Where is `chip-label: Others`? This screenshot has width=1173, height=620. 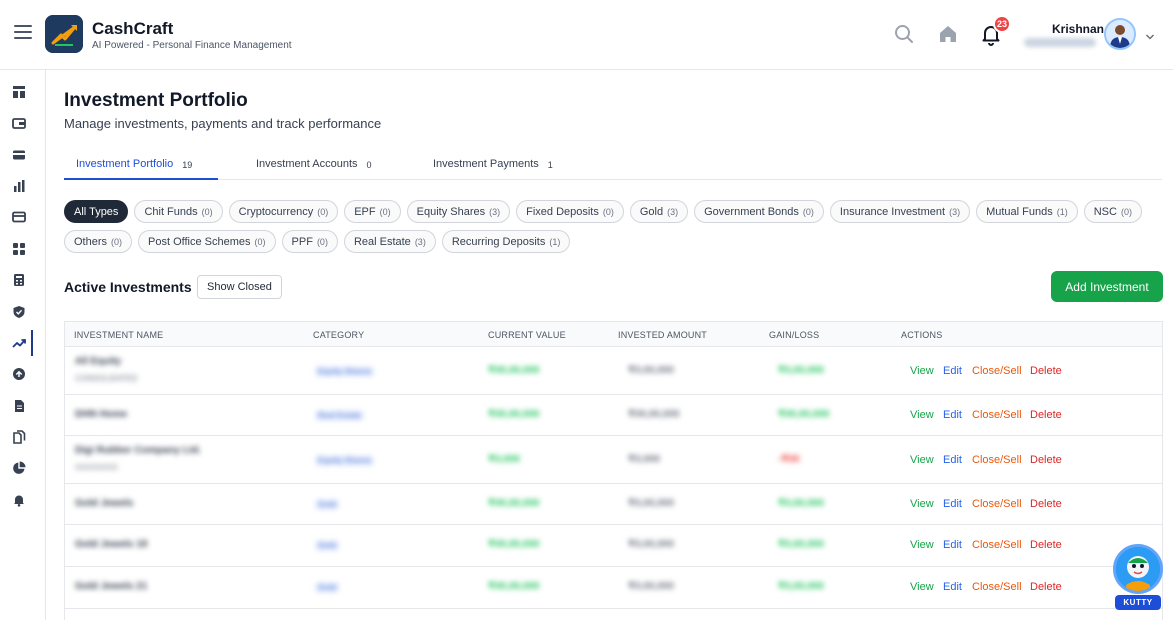
chip-label: Others is located at coordinates (91, 241).